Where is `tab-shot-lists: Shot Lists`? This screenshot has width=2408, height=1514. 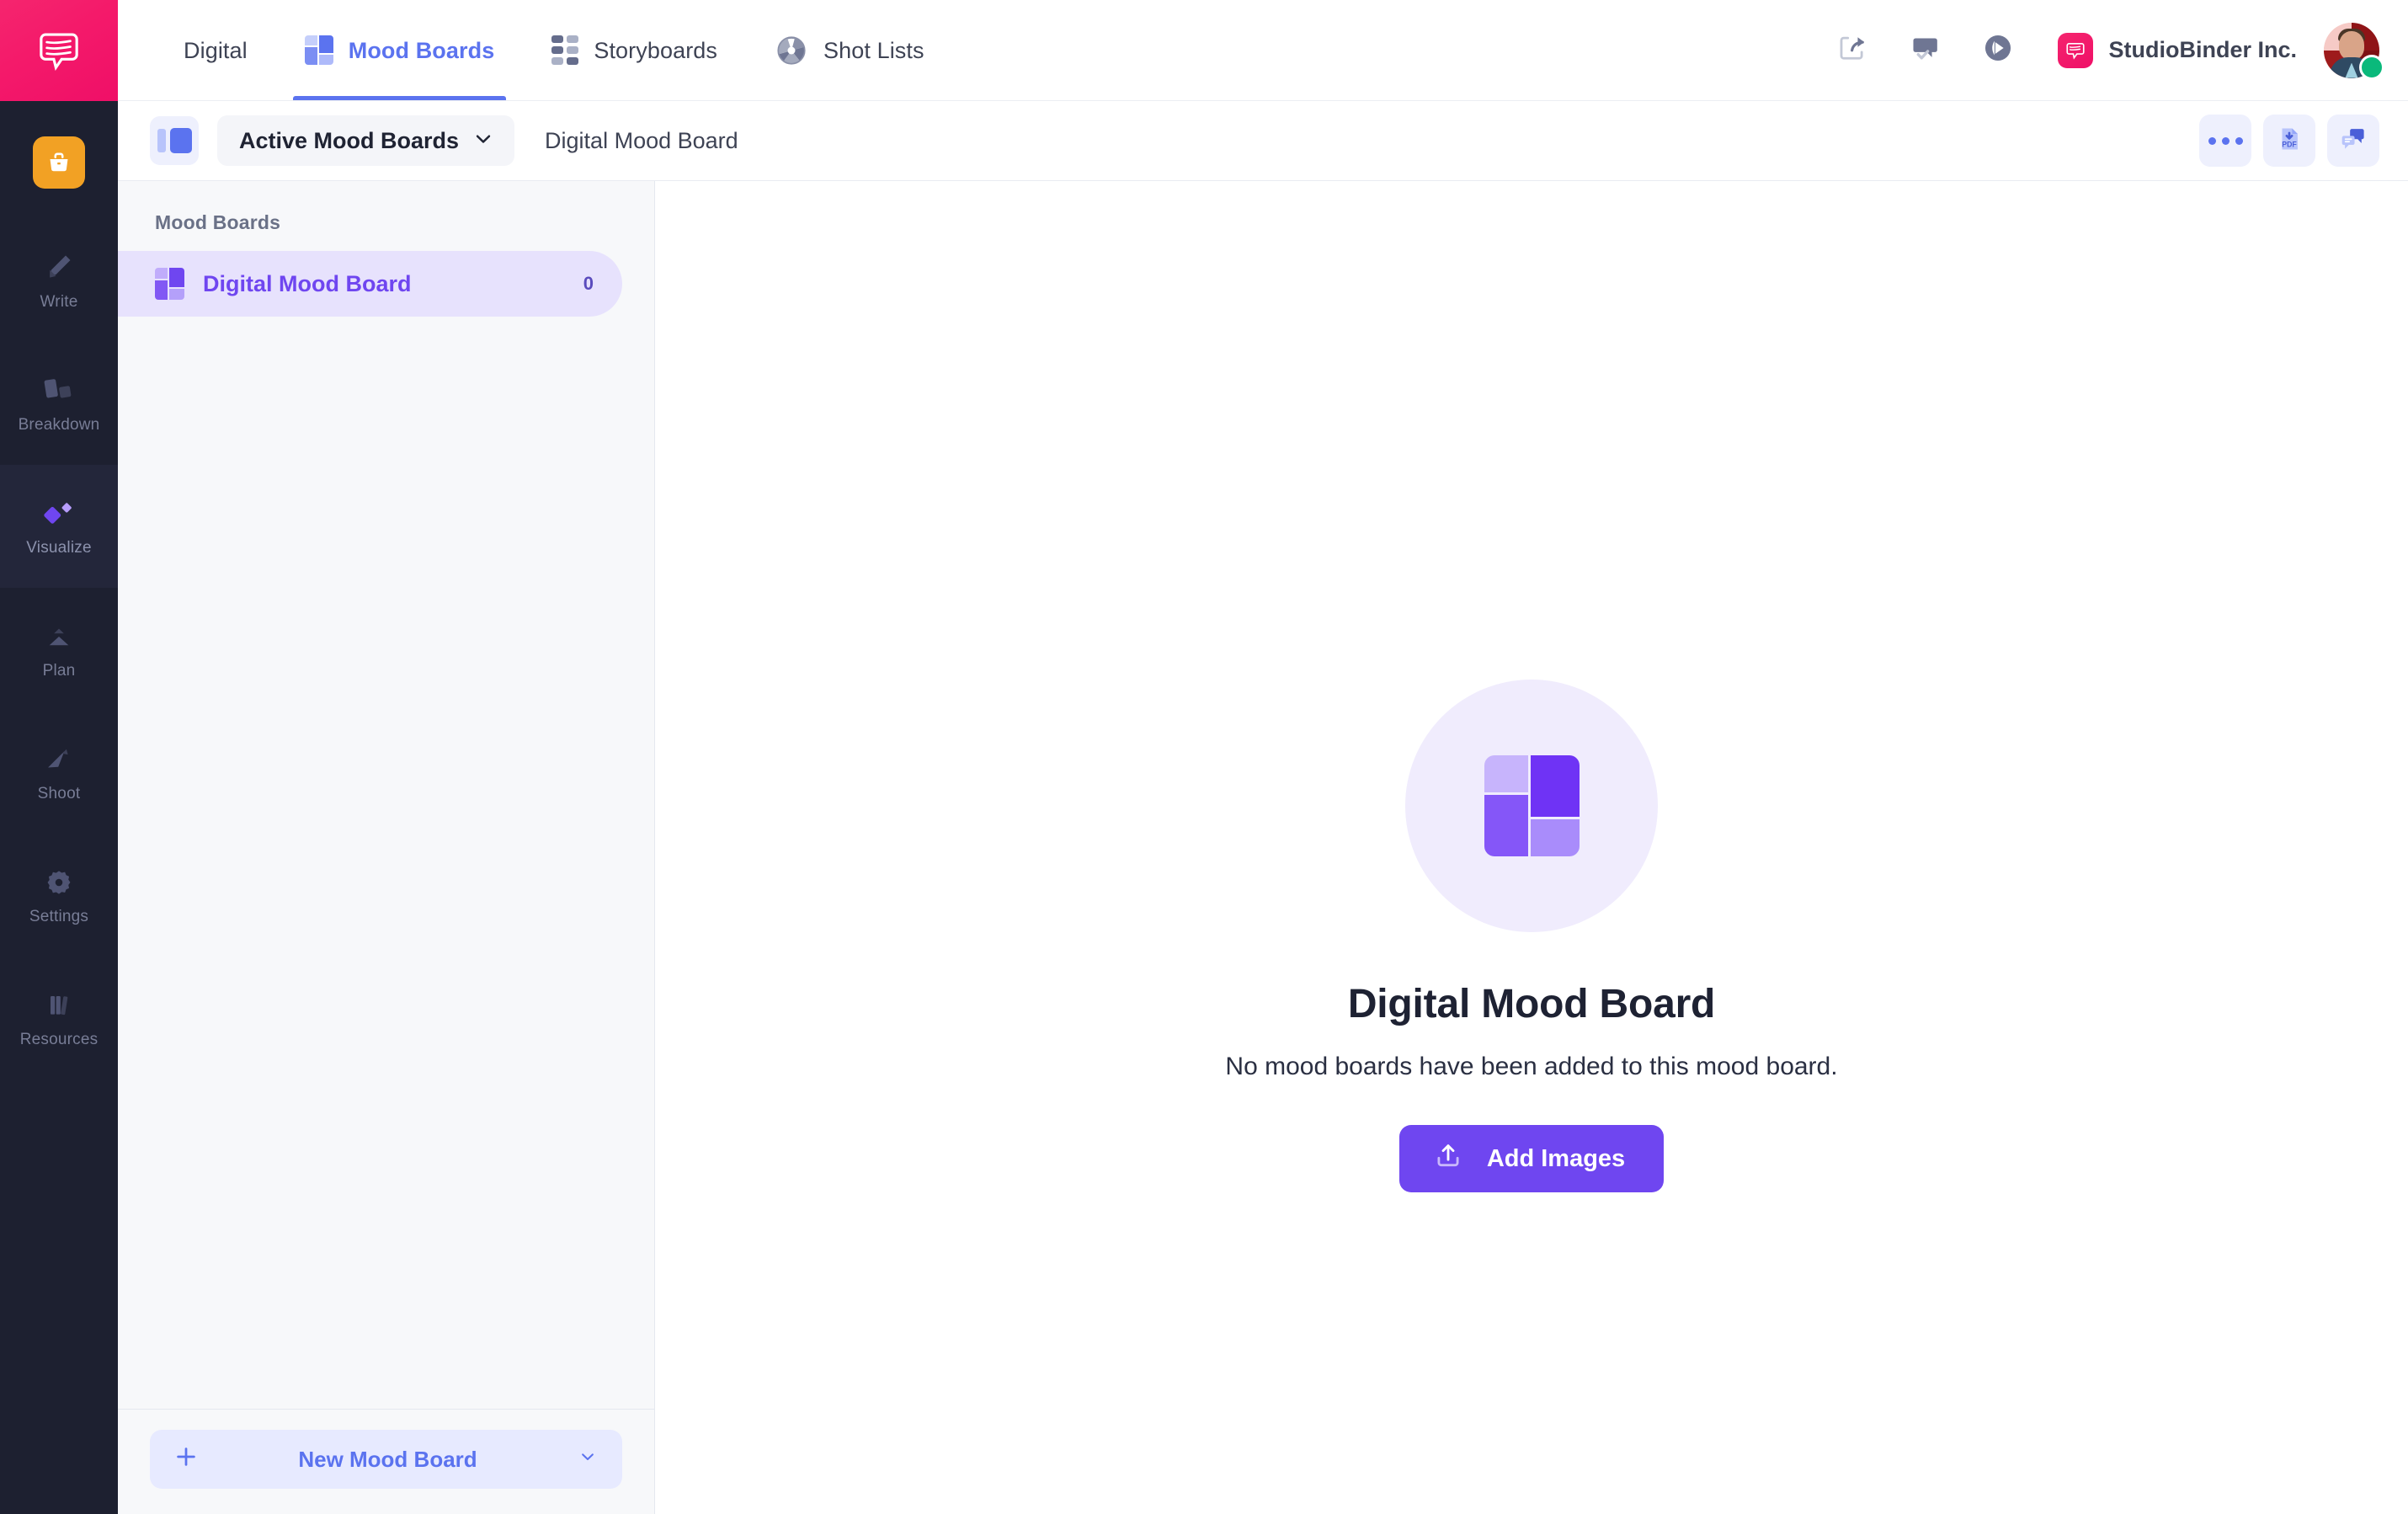 tab-shot-lists: Shot Lists is located at coordinates (849, 50).